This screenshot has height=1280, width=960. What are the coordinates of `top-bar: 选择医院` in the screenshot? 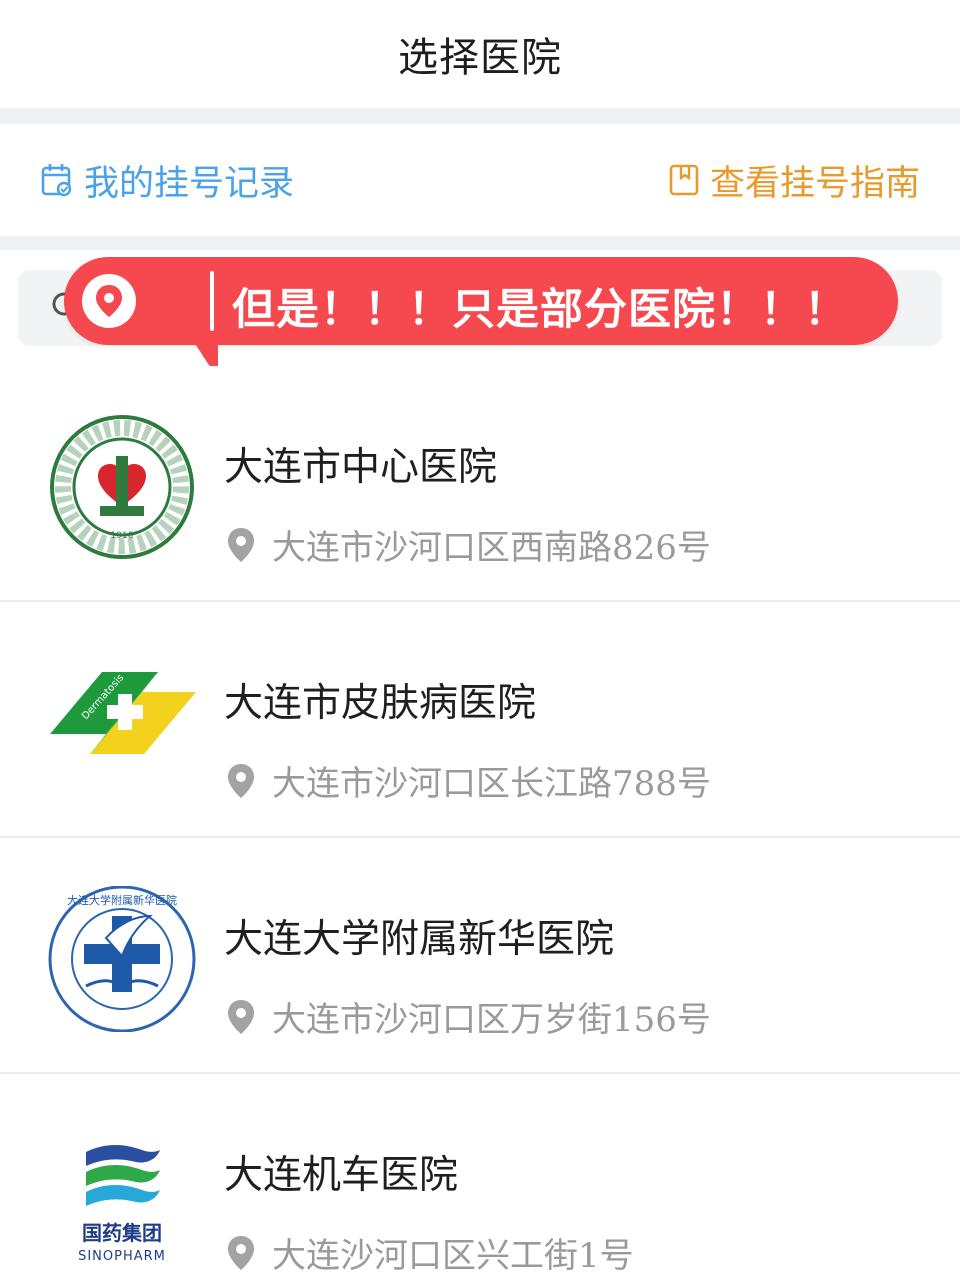 It's located at (480, 54).